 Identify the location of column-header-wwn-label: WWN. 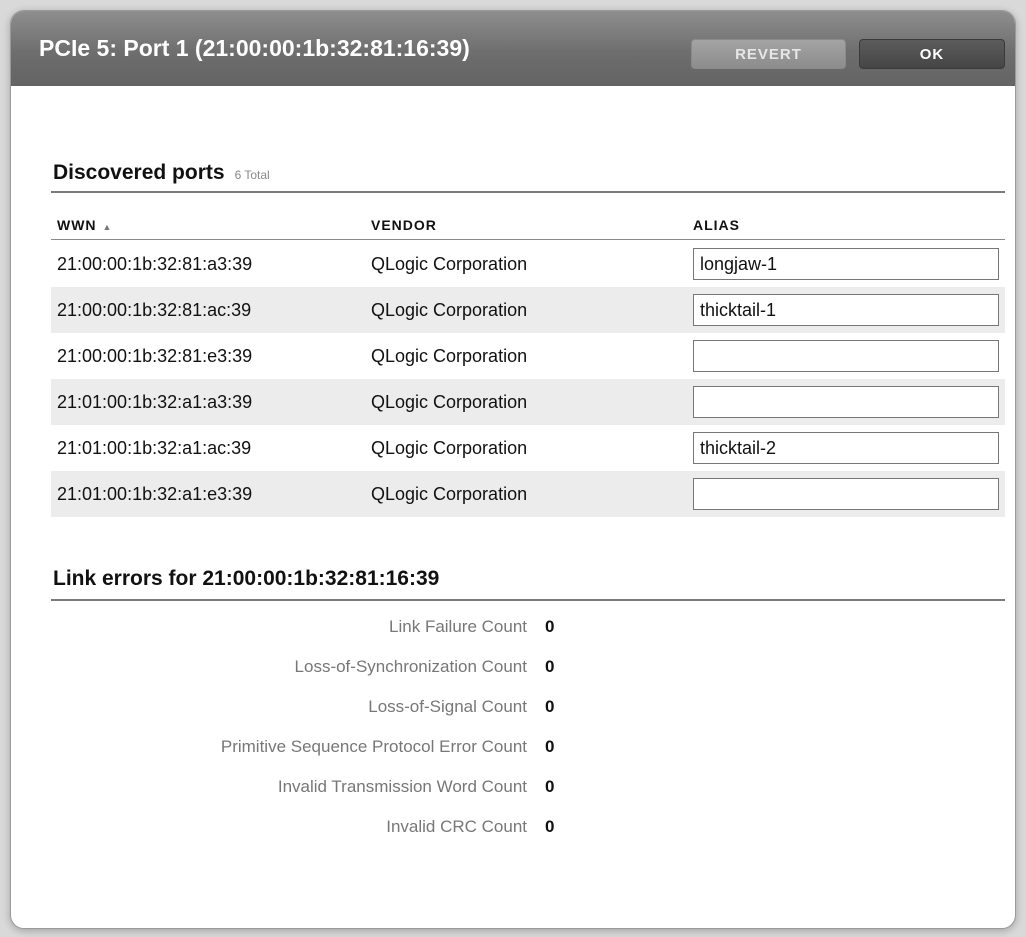
(77, 225).